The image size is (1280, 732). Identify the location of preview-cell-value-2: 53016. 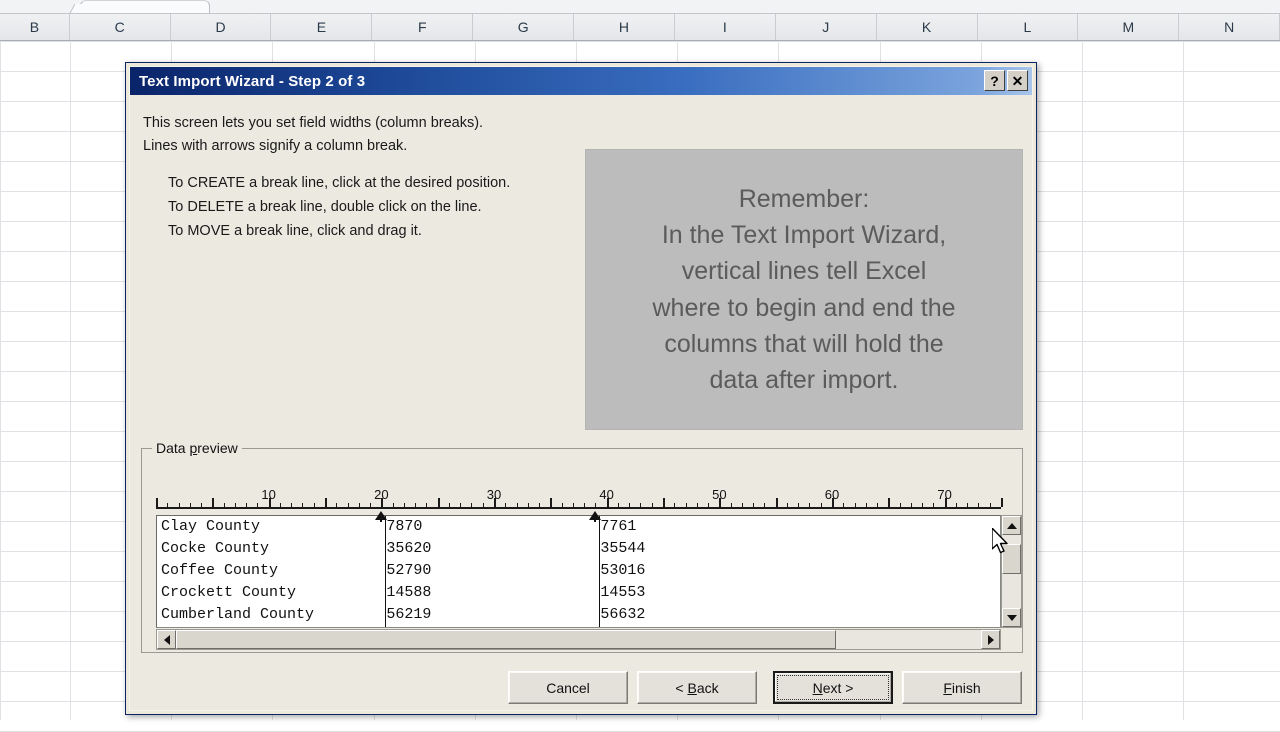
(622, 570).